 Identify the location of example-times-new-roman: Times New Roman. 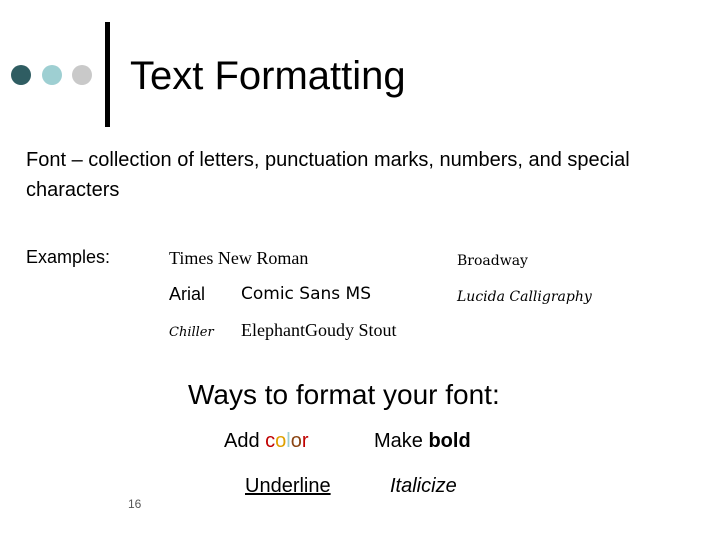
(239, 258).